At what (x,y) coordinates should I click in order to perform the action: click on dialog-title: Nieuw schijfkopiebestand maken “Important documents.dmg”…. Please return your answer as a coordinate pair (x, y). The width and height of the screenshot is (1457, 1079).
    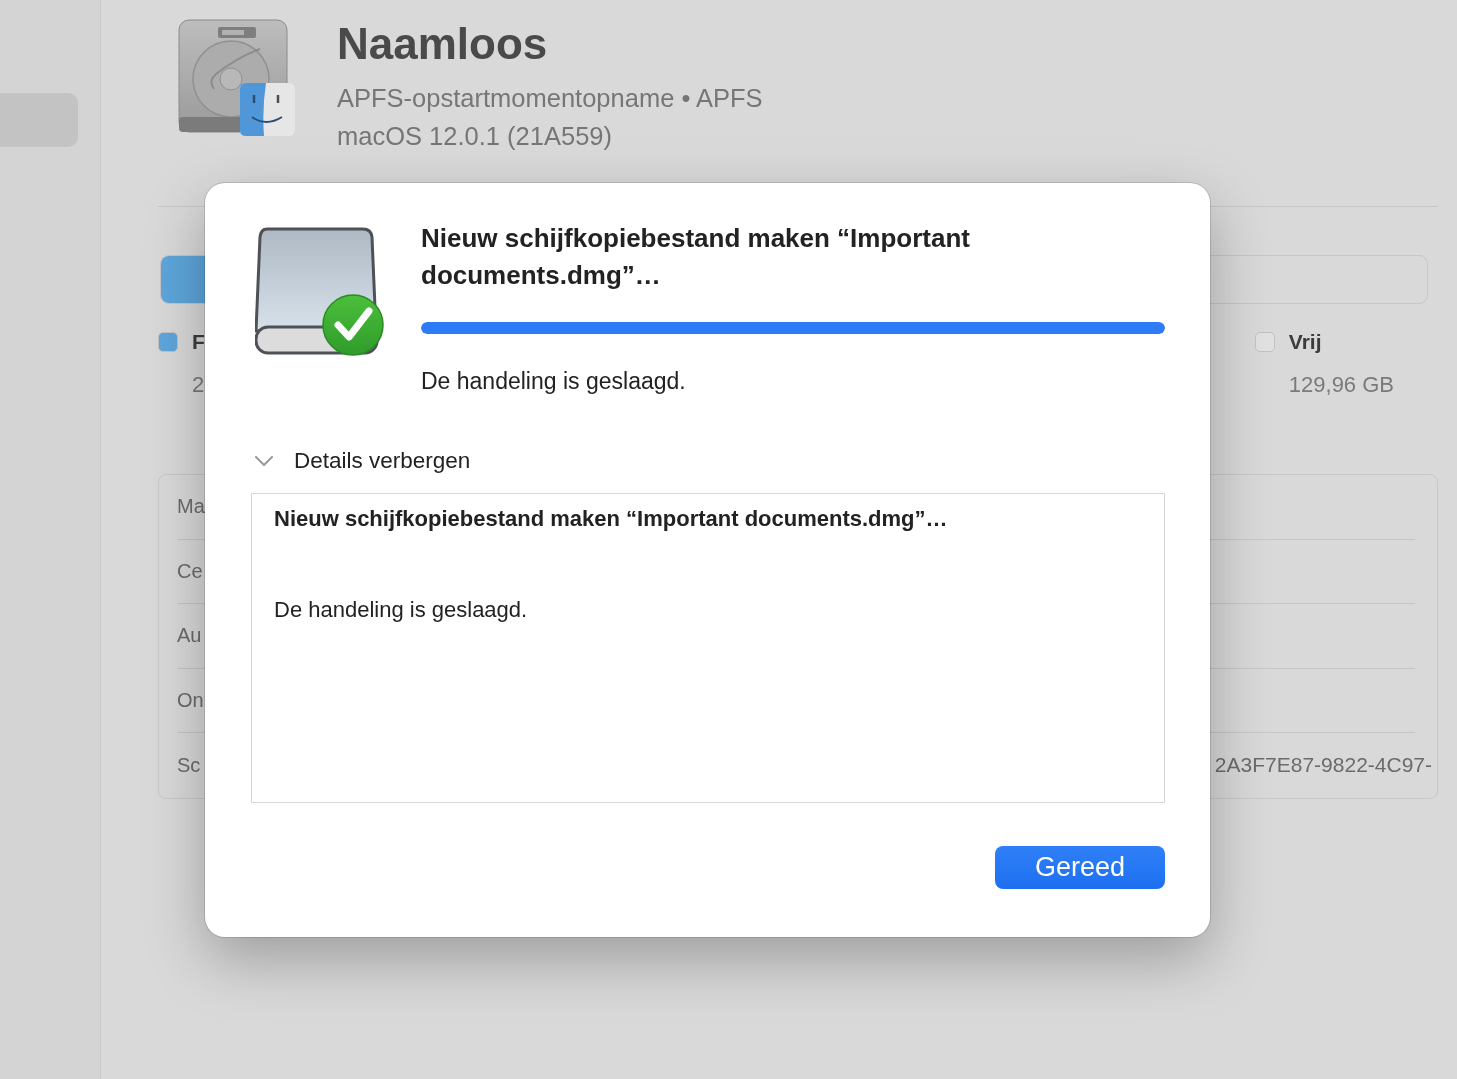
    Looking at the image, I should click on (696, 257).